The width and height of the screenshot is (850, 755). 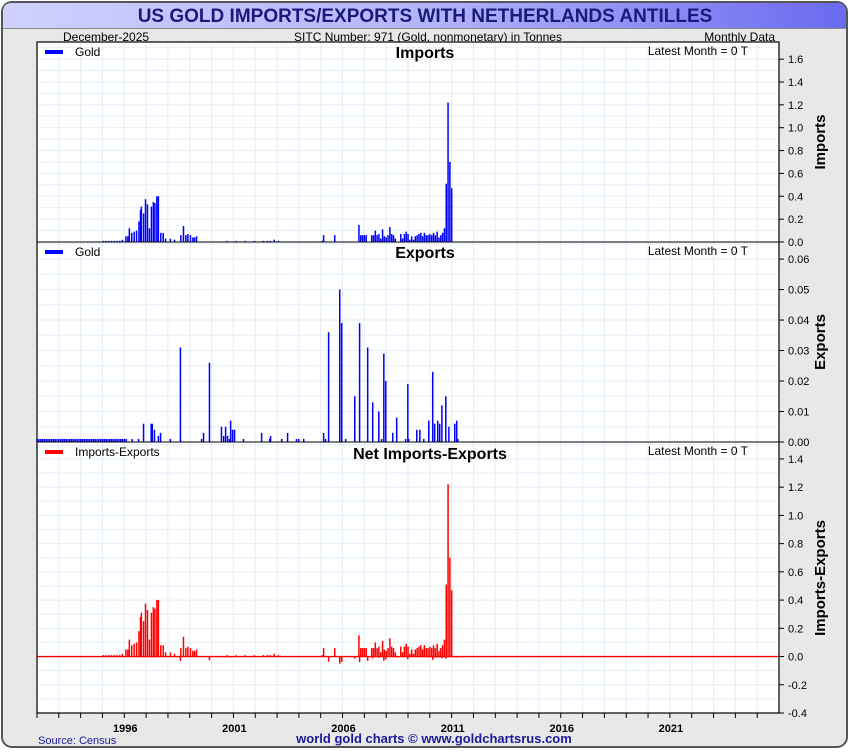 I want to click on y-tick-label: 0.06, so click(x=798, y=260).